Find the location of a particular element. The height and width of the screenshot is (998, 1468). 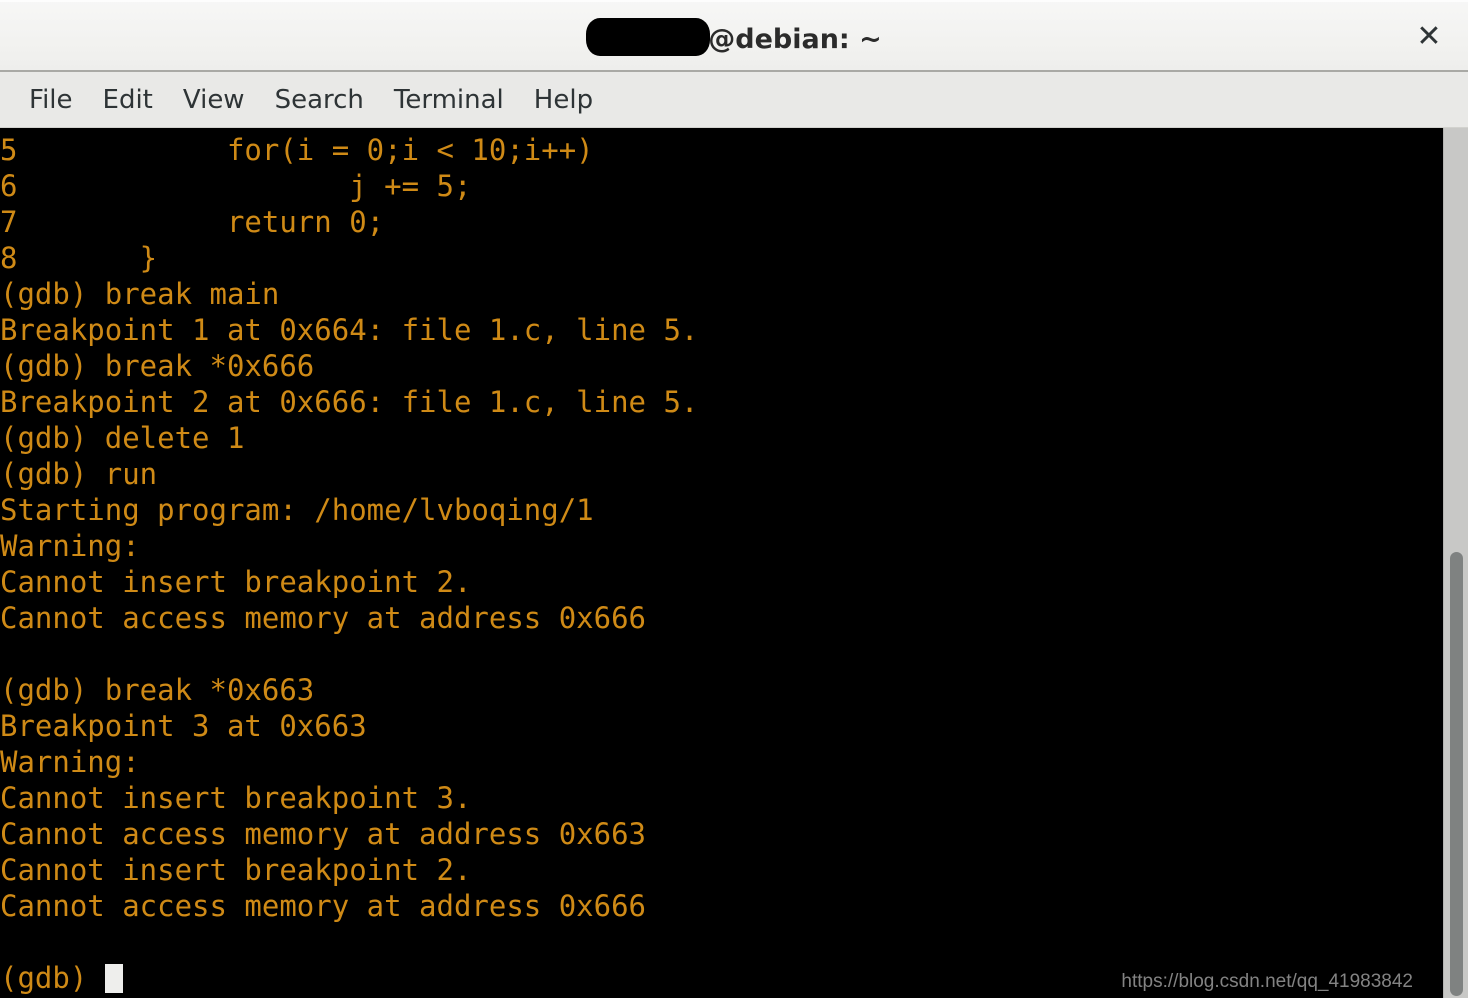

menu-view: View is located at coordinates (214, 100).